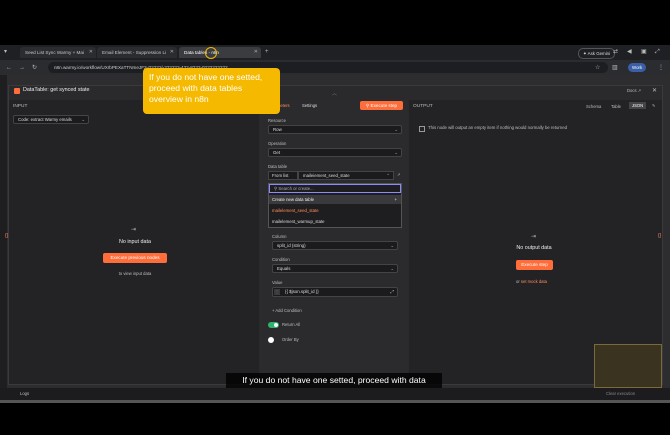 This screenshot has height=435, width=670. I want to click on value-expression-field: {{ $json.split_id }} ⤢, so click(335, 292).